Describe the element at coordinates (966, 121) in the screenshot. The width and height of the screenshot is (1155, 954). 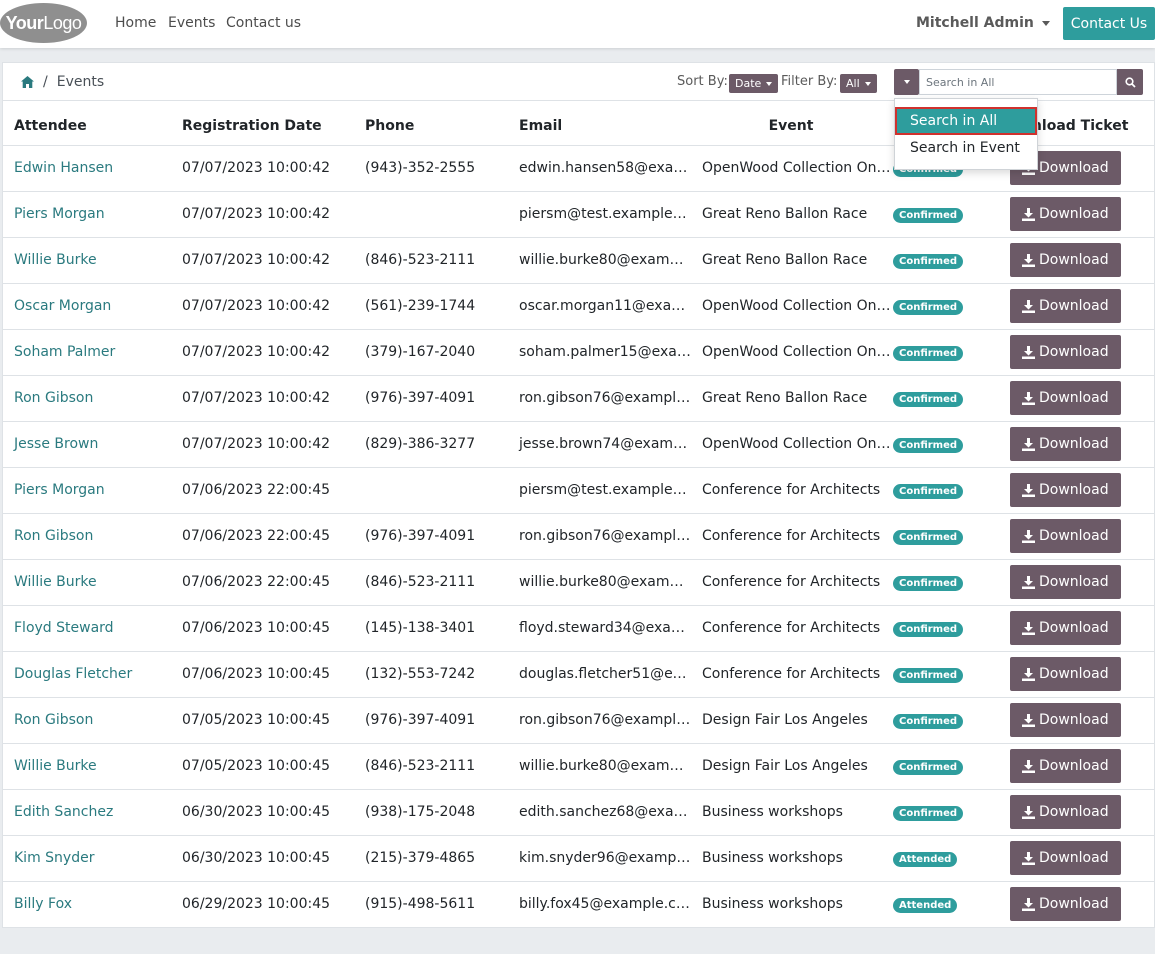
I see `menu-item-search-in-all: Search in All` at that location.